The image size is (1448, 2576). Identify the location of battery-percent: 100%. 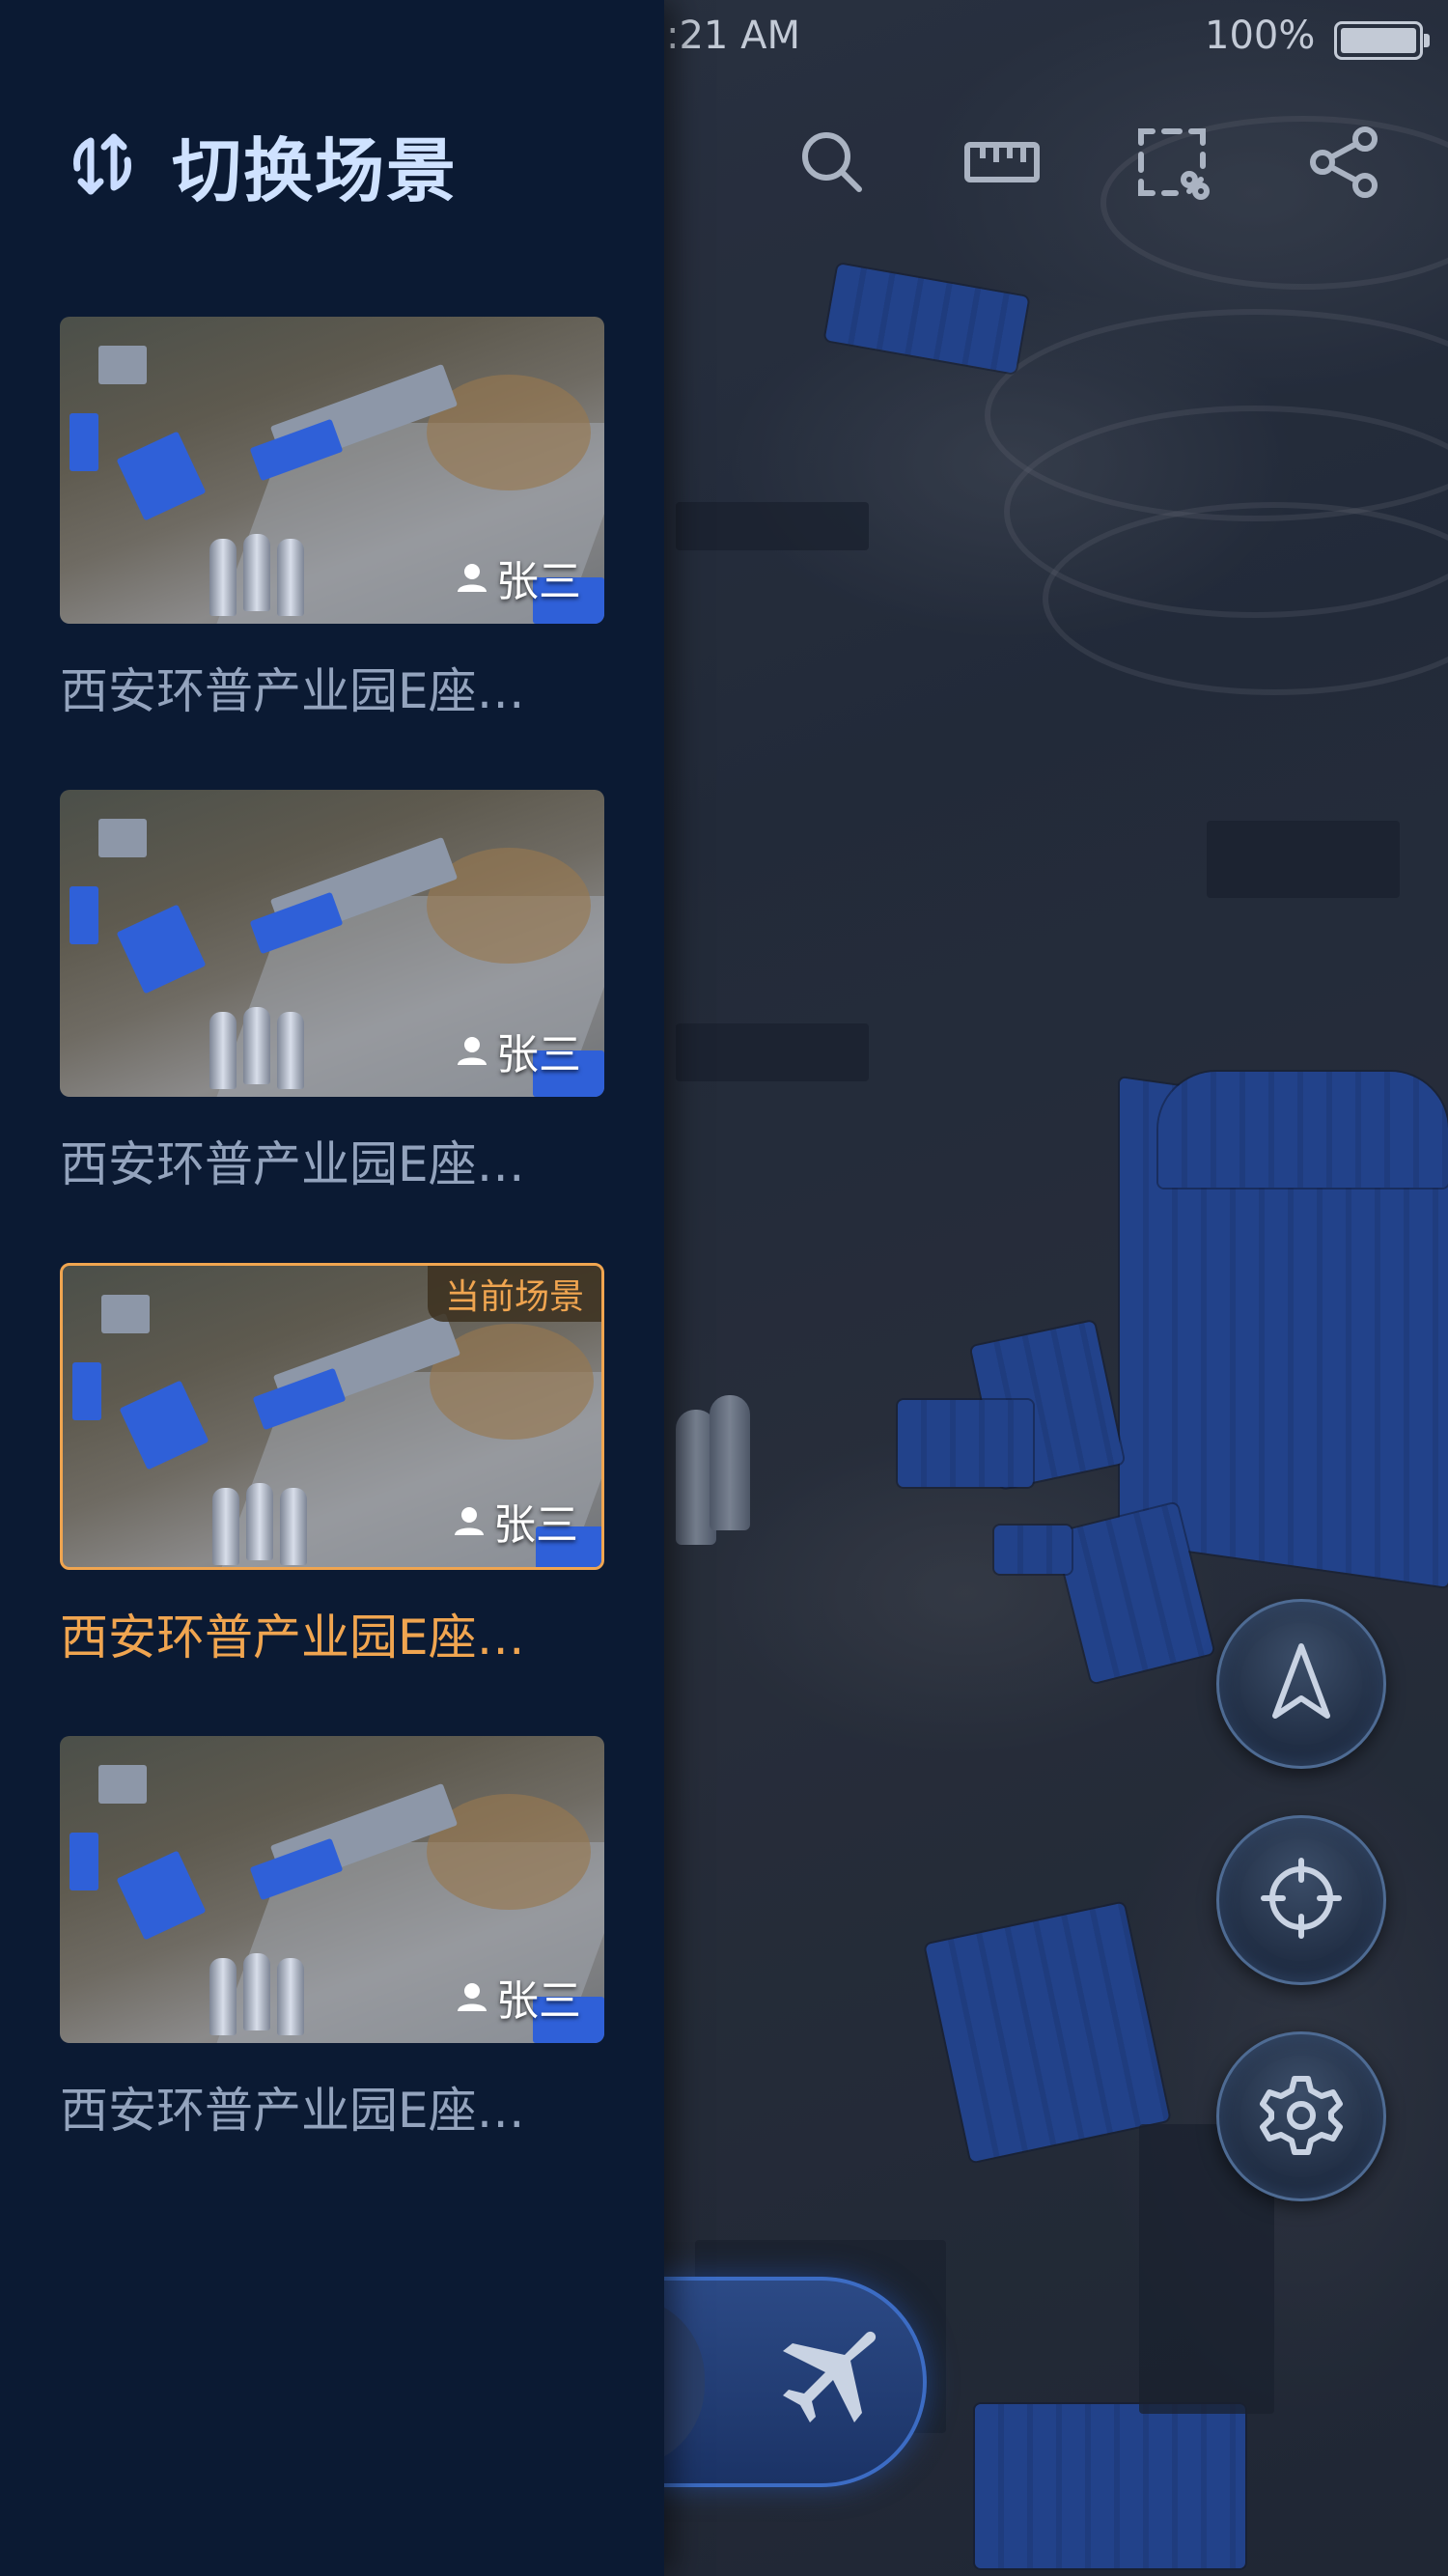
(1261, 36).